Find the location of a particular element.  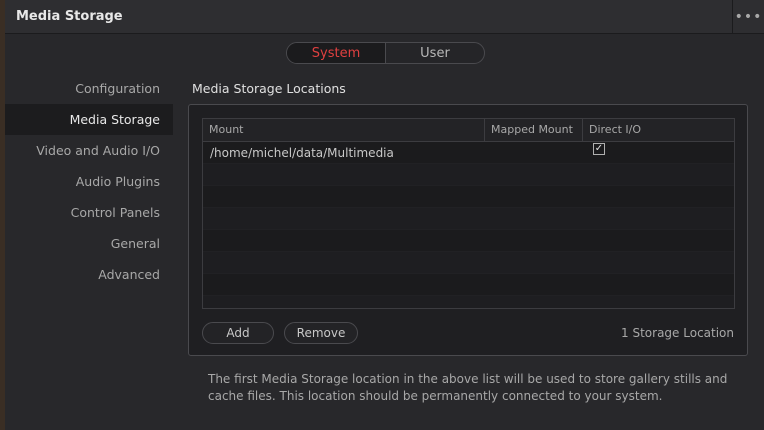

window-title: Media Storage is located at coordinates (69, 16).